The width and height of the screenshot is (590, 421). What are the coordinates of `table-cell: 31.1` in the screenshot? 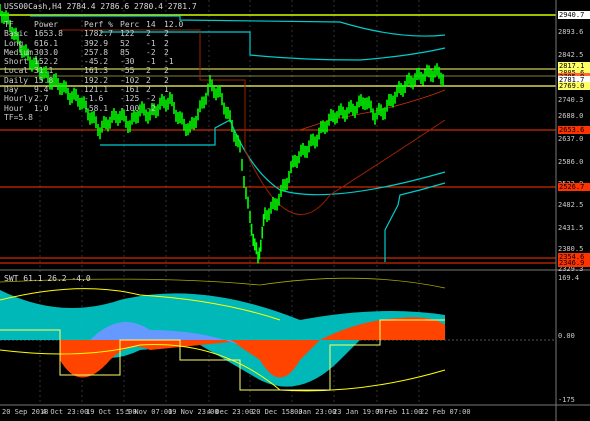 It's located at (44, 71).